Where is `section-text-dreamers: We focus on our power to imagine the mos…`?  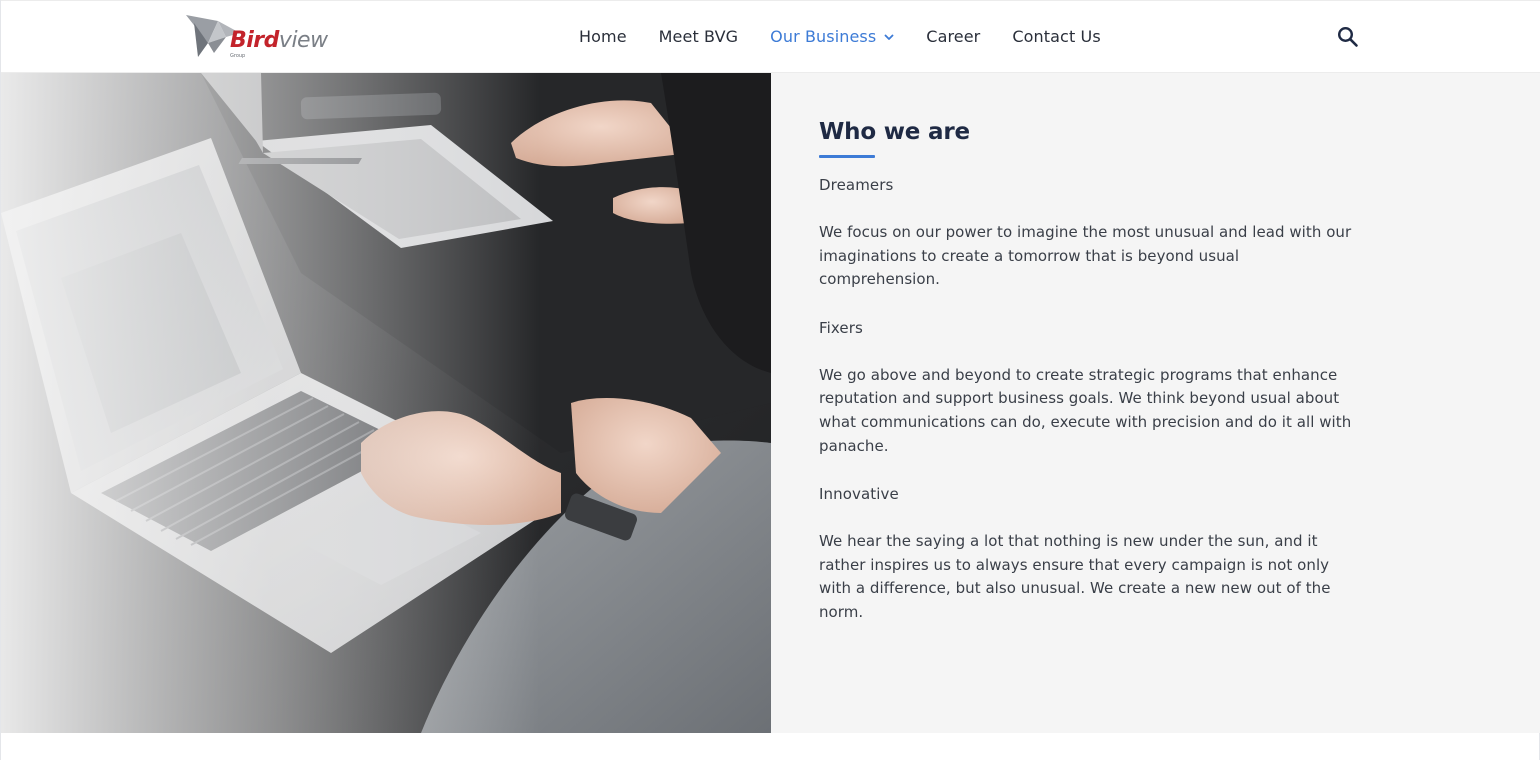 section-text-dreamers: We focus on our power to imagine the mos… is located at coordinates (1085, 256).